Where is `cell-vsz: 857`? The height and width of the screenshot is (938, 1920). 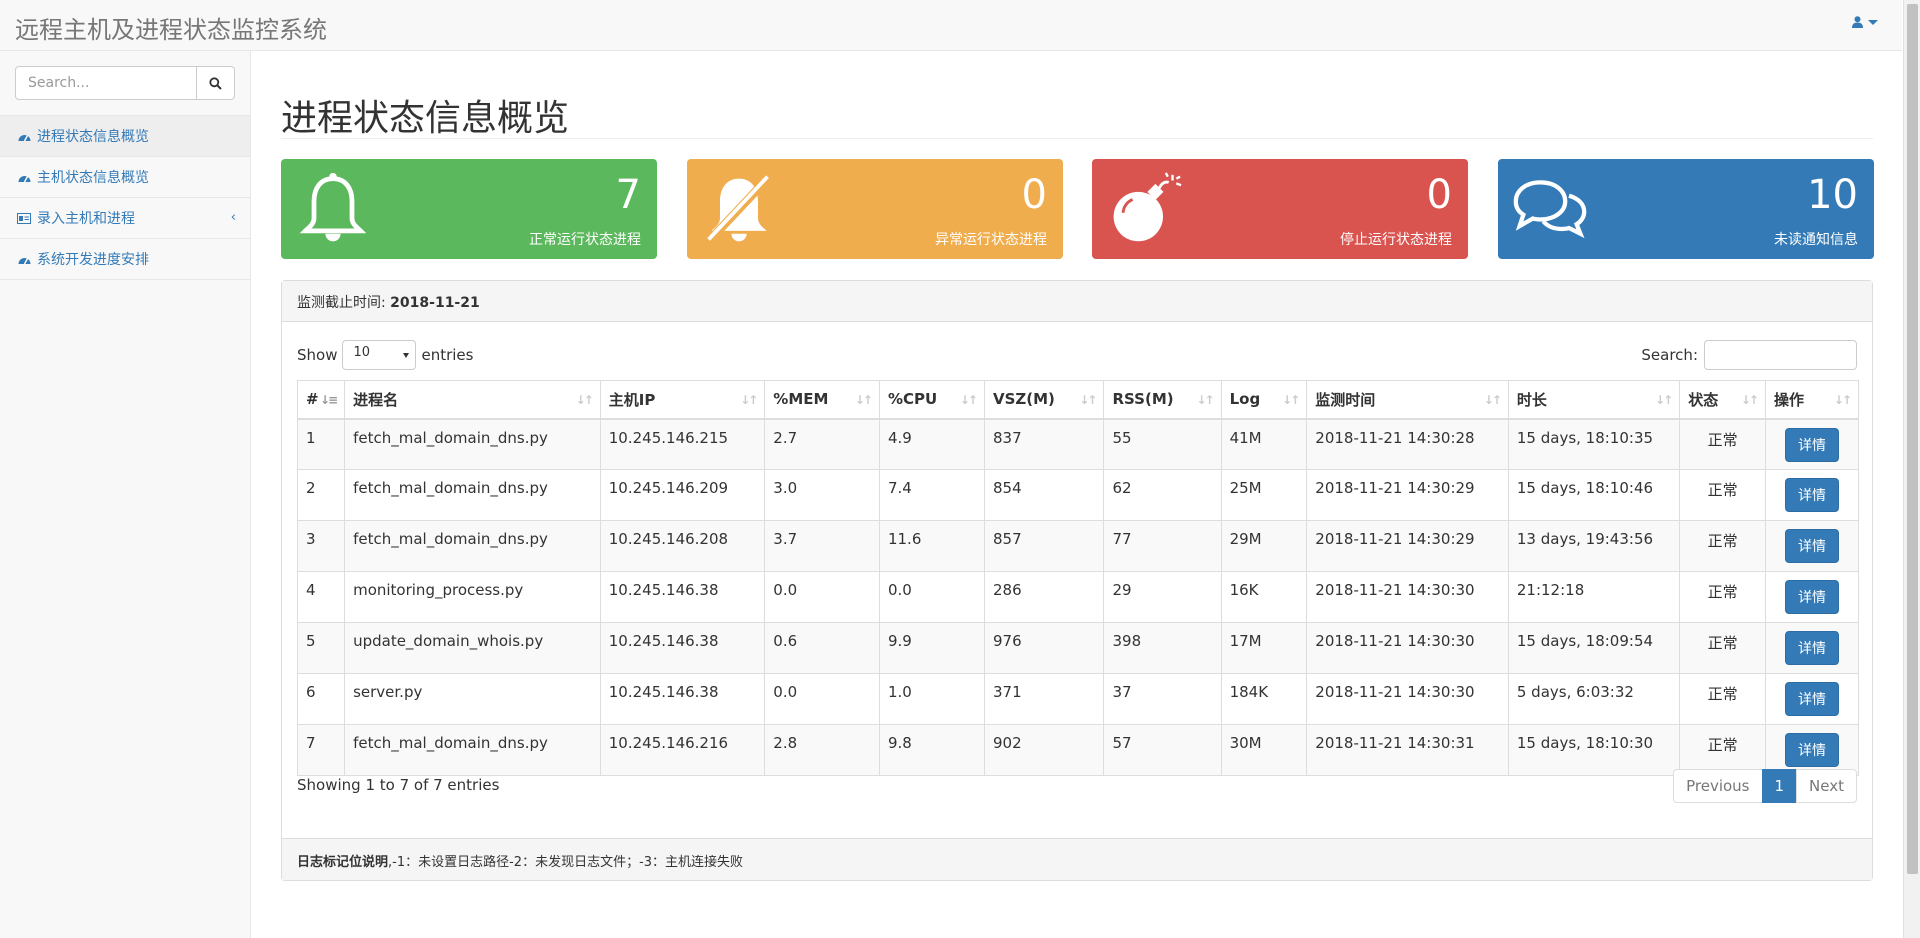 cell-vsz: 857 is located at coordinates (1044, 546).